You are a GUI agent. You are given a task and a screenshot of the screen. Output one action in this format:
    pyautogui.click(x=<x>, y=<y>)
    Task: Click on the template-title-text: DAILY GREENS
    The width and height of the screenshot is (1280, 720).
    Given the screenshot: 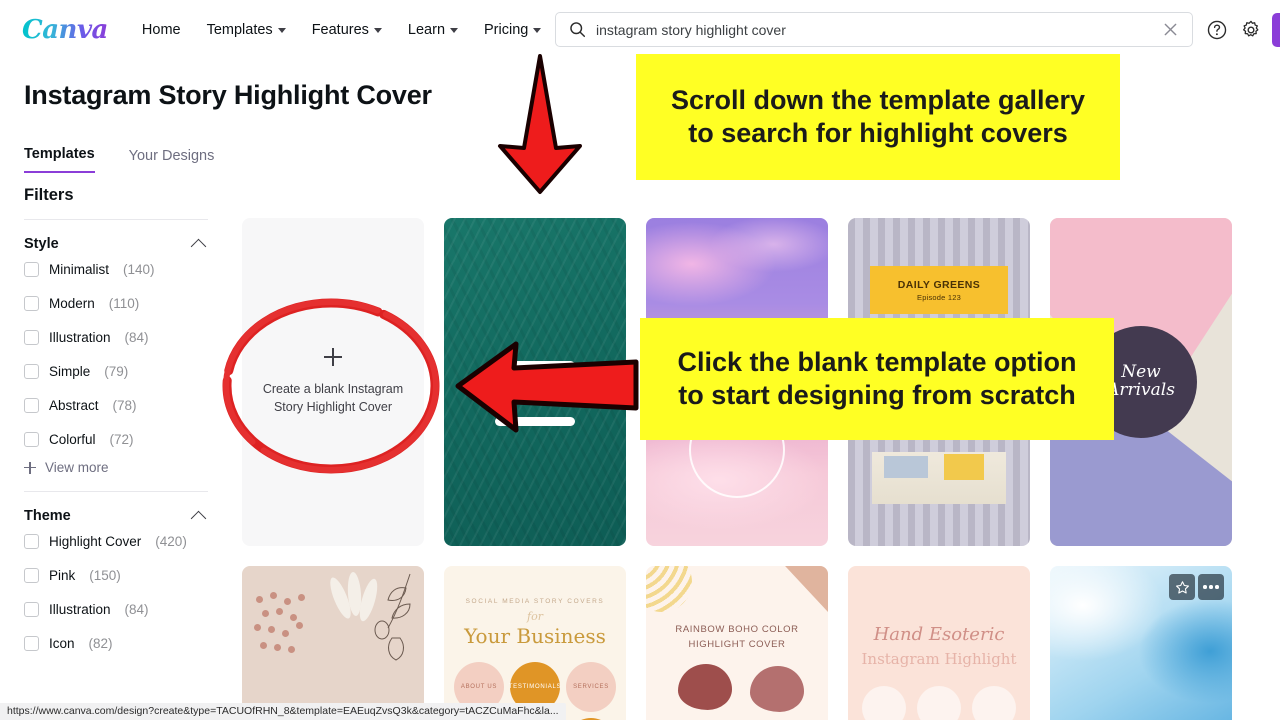 What is the action you would take?
    pyautogui.click(x=939, y=284)
    